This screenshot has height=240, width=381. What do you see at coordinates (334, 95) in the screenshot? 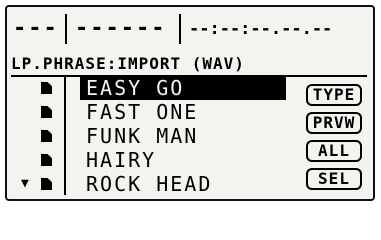
I see `type-button: TYPE` at bounding box center [334, 95].